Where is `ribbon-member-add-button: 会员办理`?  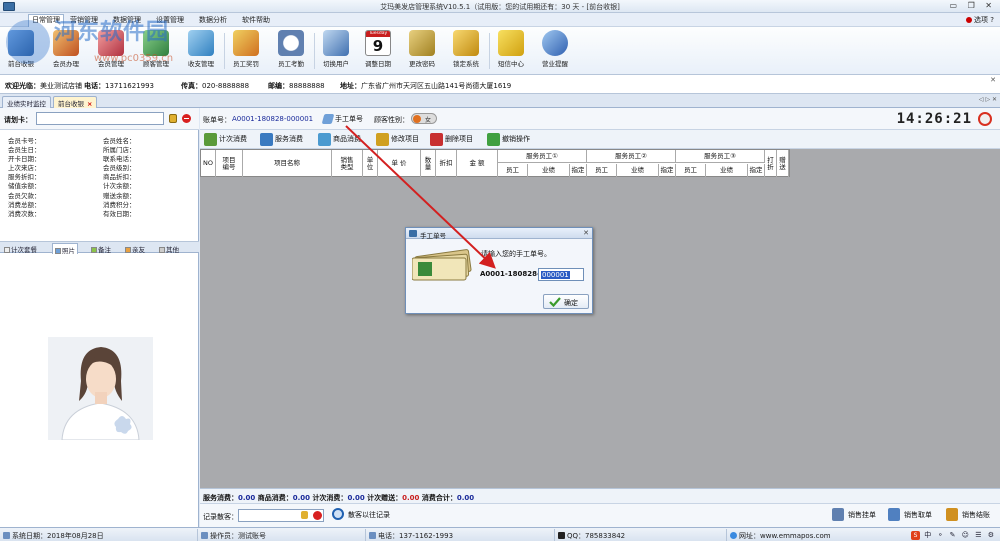
ribbon-member-add-button: 会员办理 is located at coordinates (66, 51).